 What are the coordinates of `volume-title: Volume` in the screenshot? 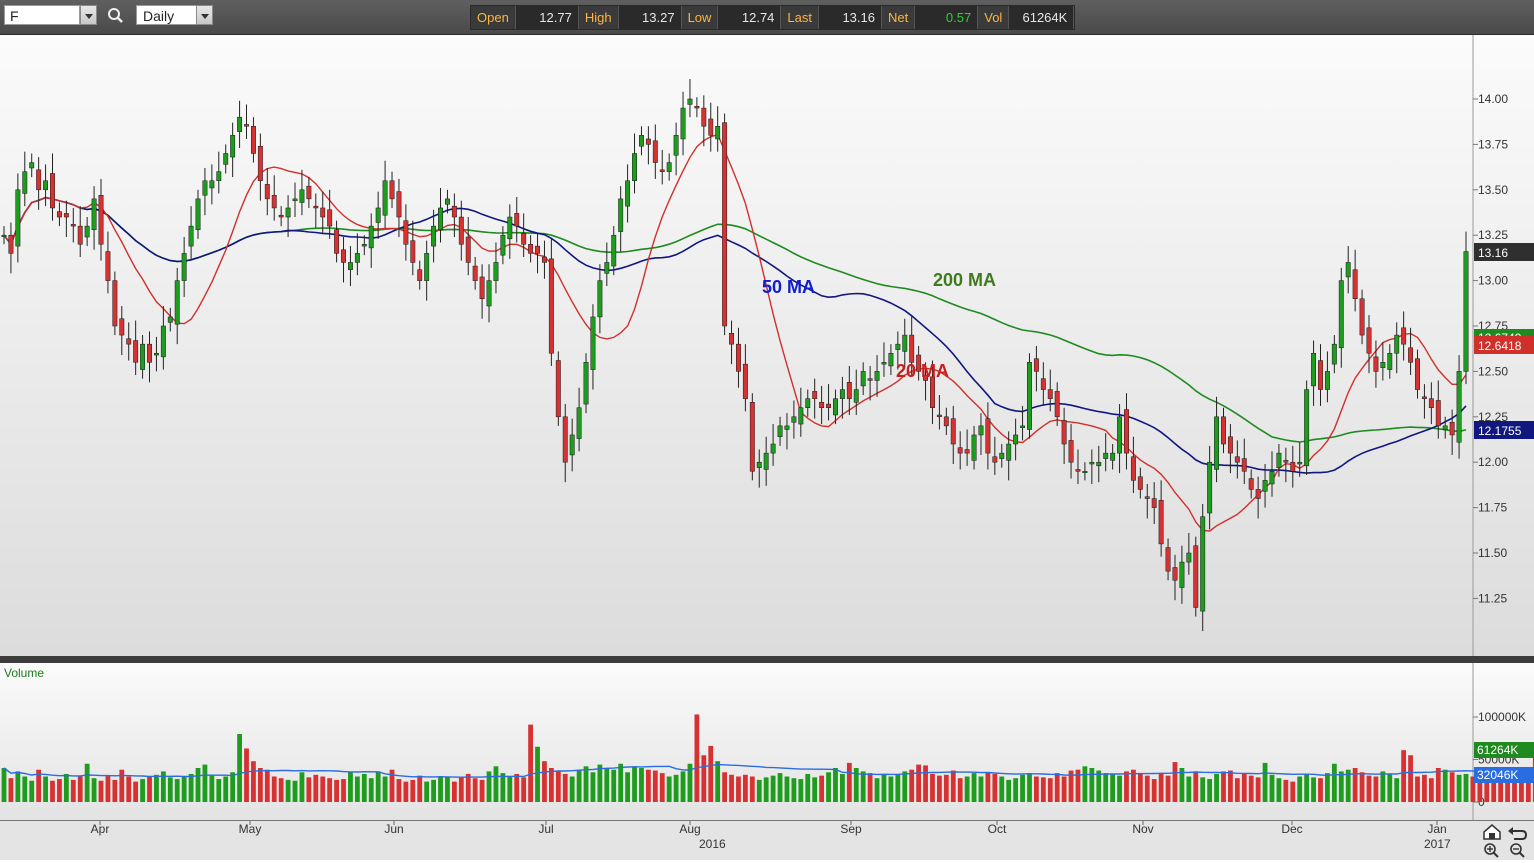 It's located at (24, 673).